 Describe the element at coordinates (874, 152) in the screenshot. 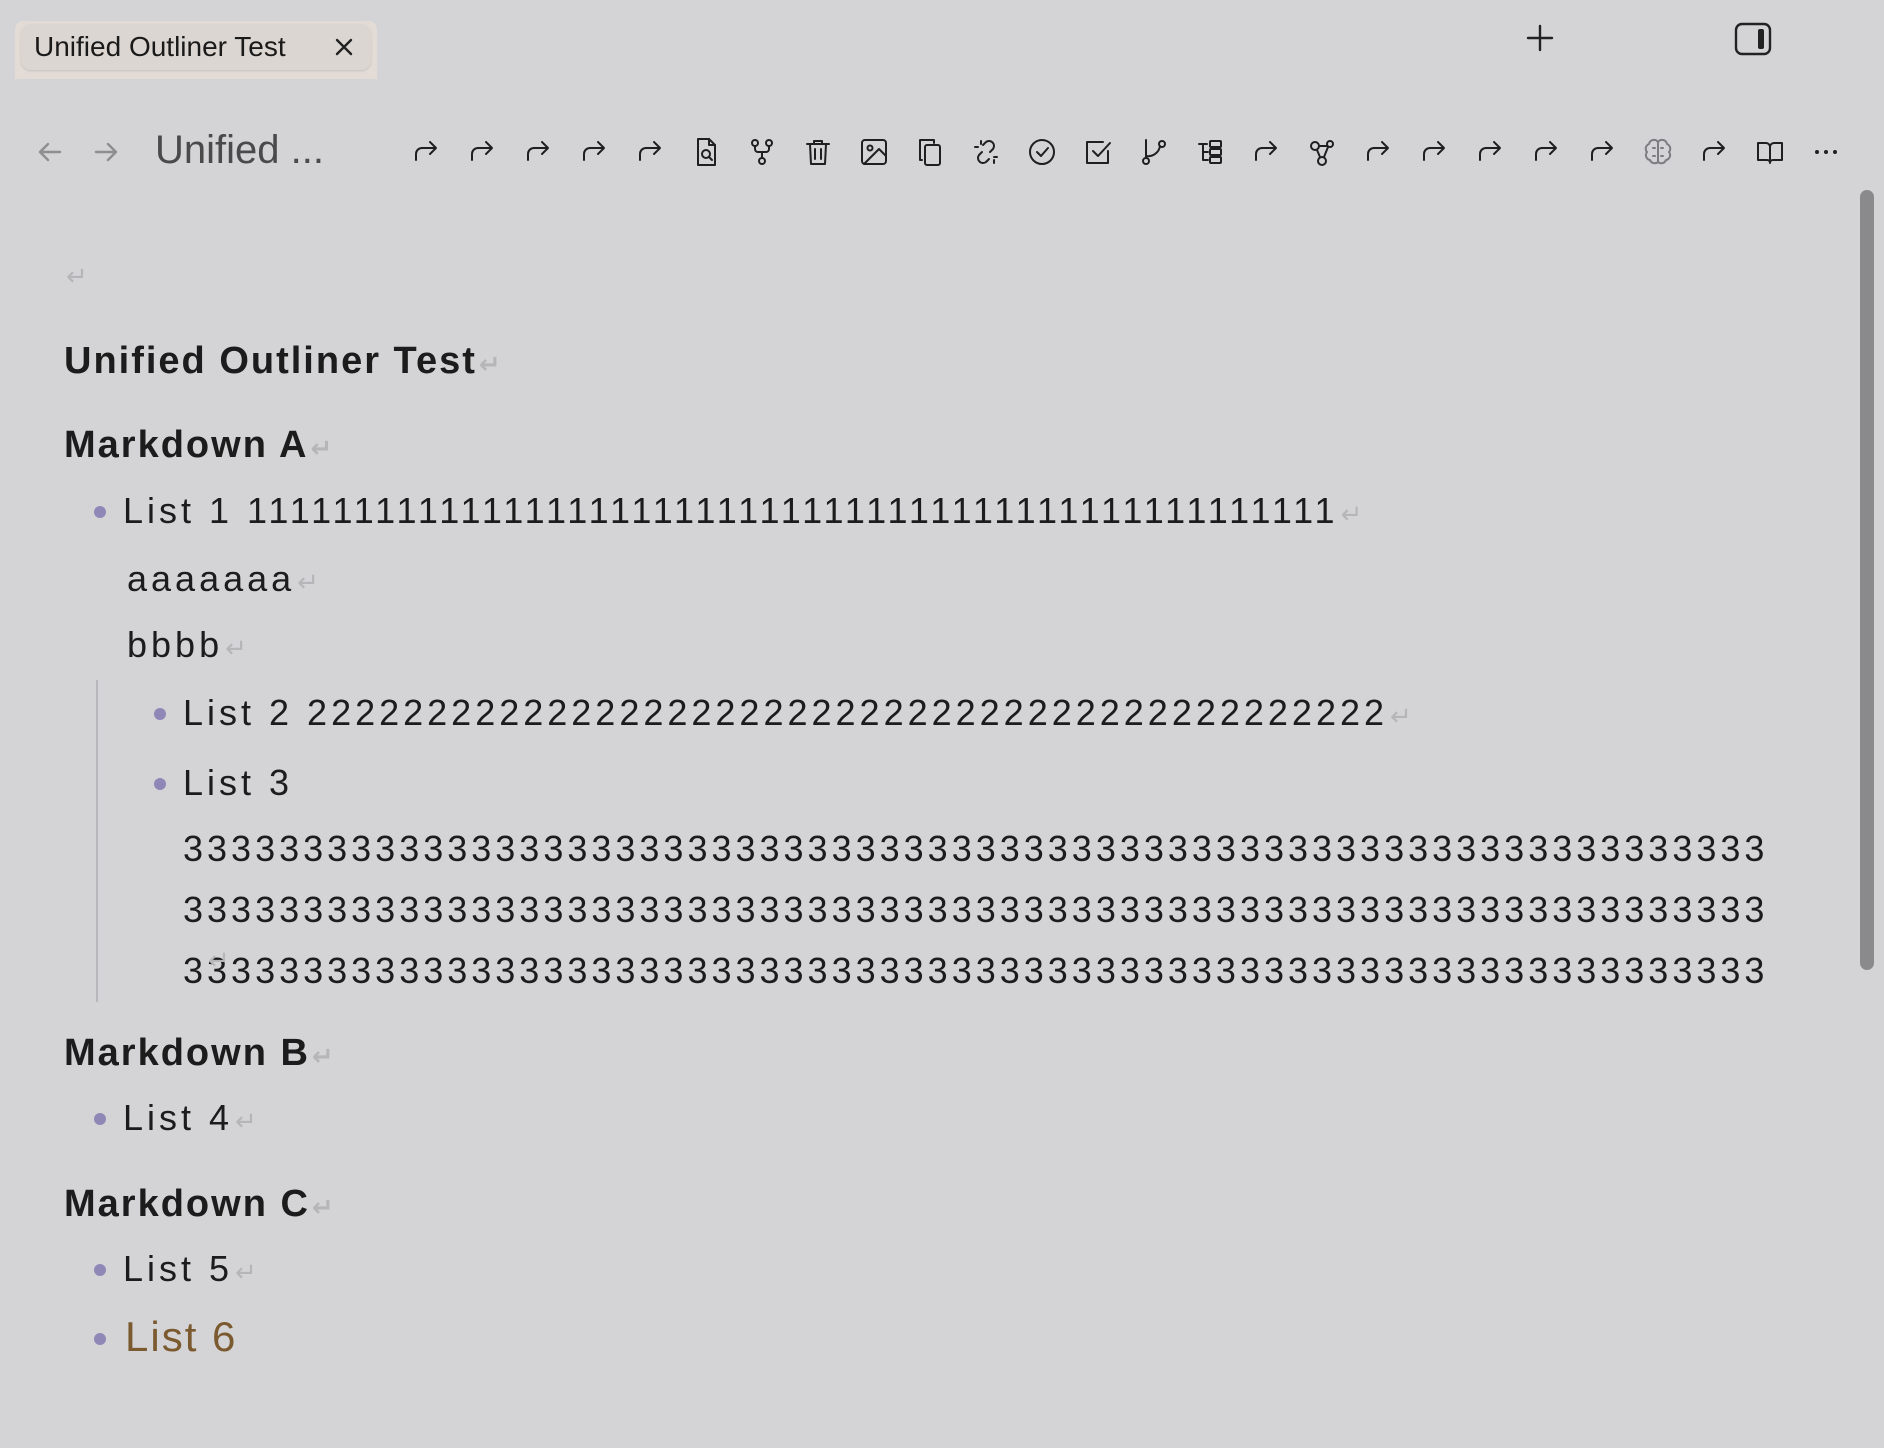

I see `image-icon` at that location.